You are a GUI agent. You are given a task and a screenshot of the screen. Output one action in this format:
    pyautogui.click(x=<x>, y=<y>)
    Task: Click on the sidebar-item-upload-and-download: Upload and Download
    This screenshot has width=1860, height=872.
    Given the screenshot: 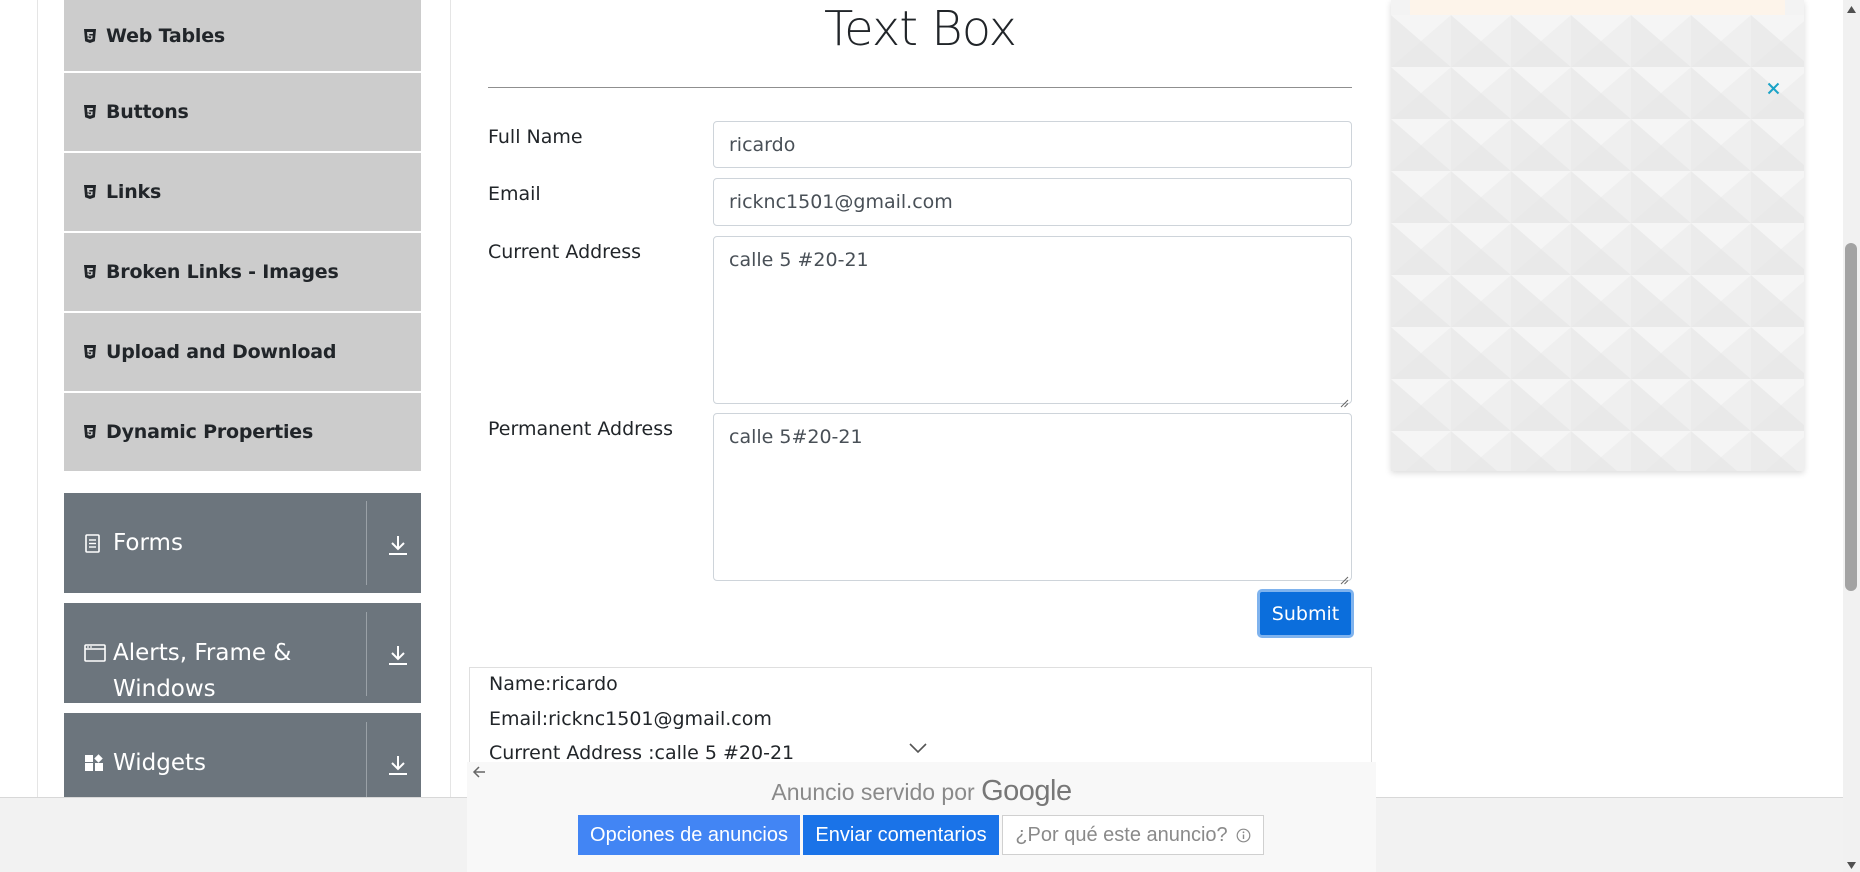 What is the action you would take?
    pyautogui.click(x=242, y=352)
    